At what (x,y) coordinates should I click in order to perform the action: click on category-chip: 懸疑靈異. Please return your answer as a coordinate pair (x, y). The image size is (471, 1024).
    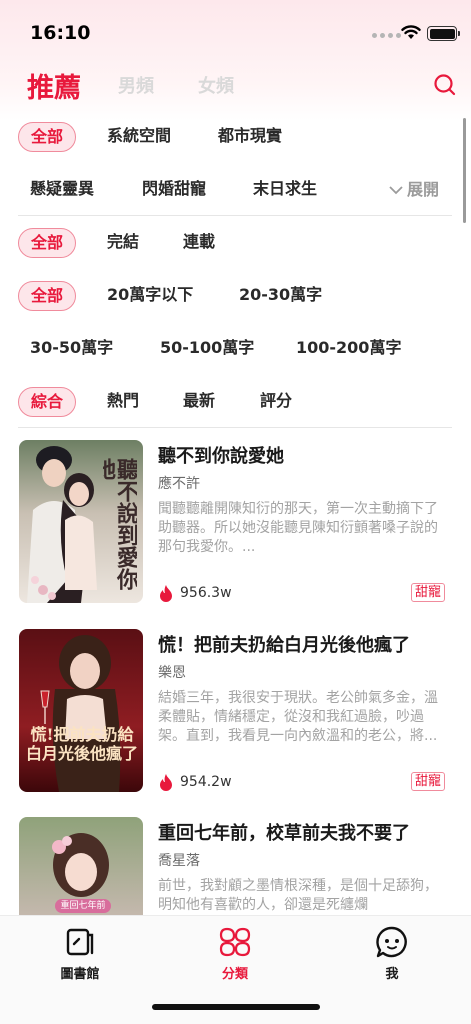
    Looking at the image, I should click on (62, 190).